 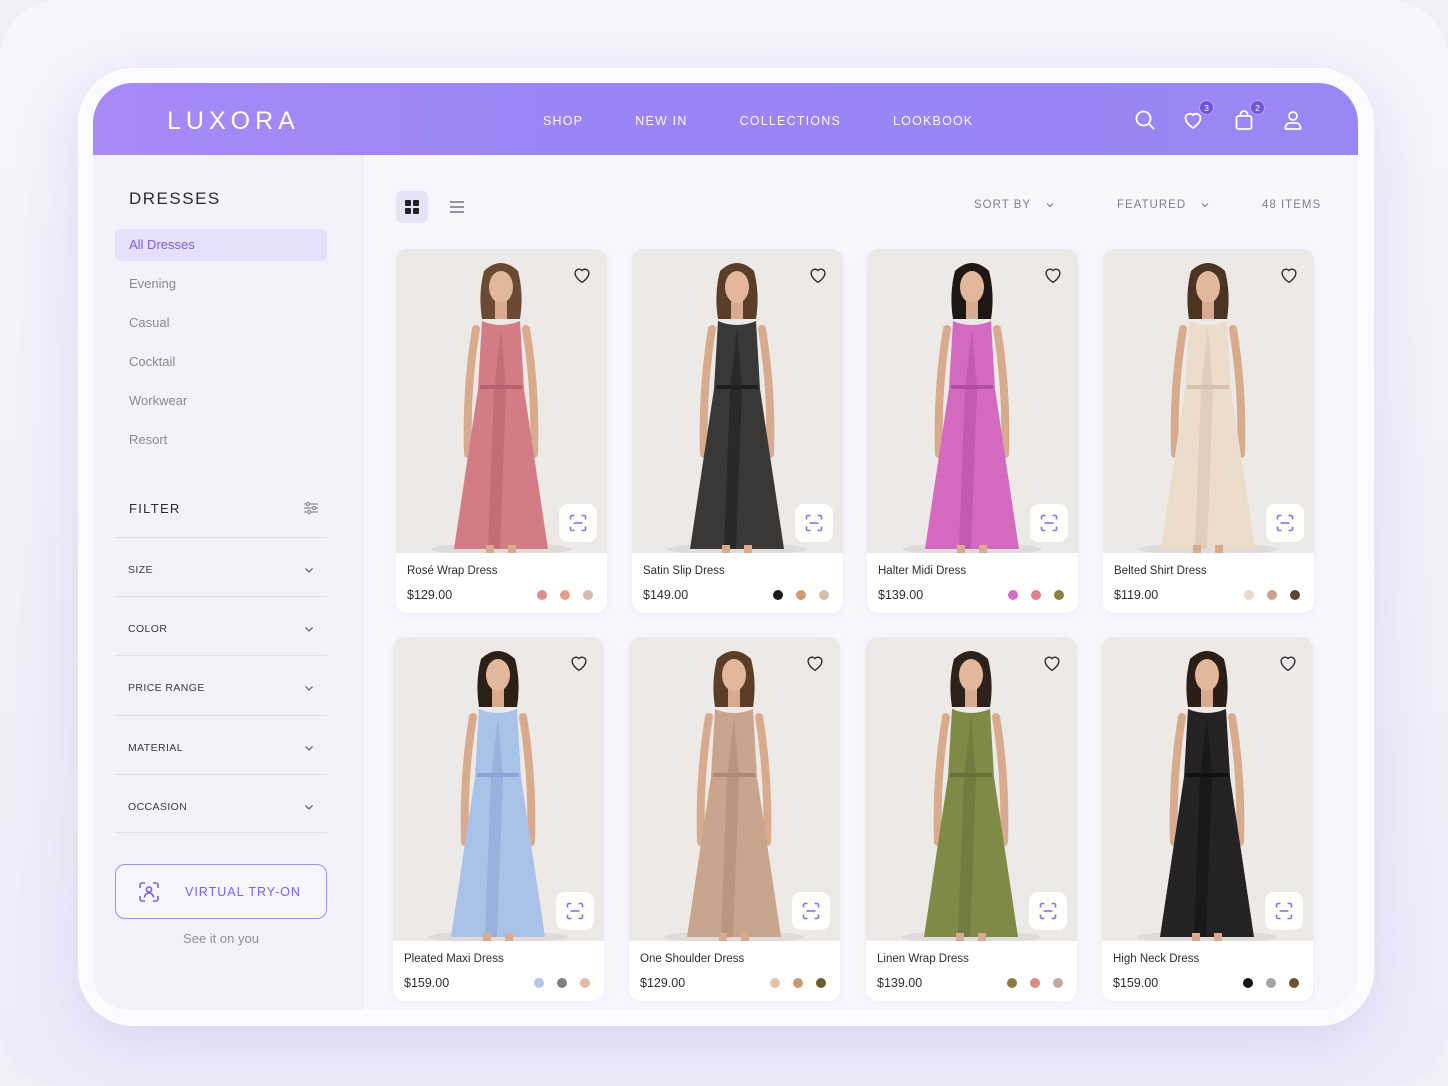 What do you see at coordinates (1293, 120) in the screenshot?
I see `account-icon` at bounding box center [1293, 120].